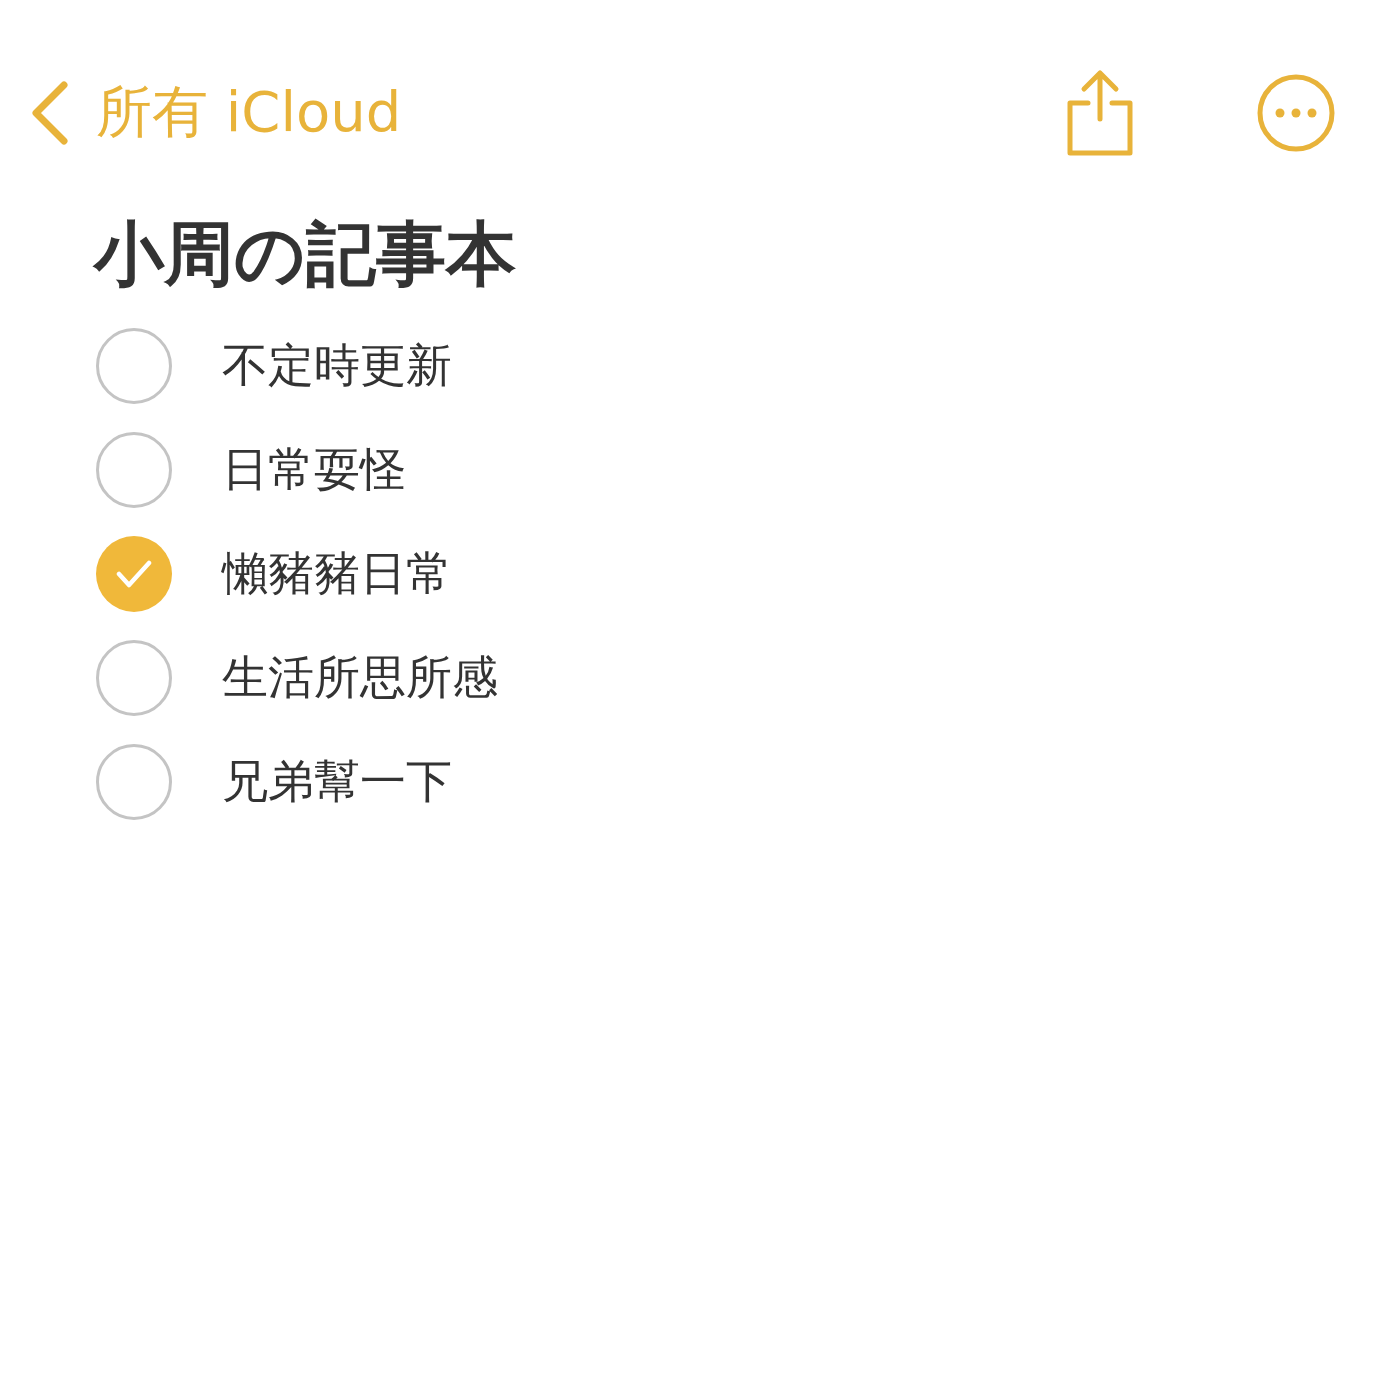  What do you see at coordinates (337, 365) in the screenshot?
I see `checklist-item-text: 不定時更新` at bounding box center [337, 365].